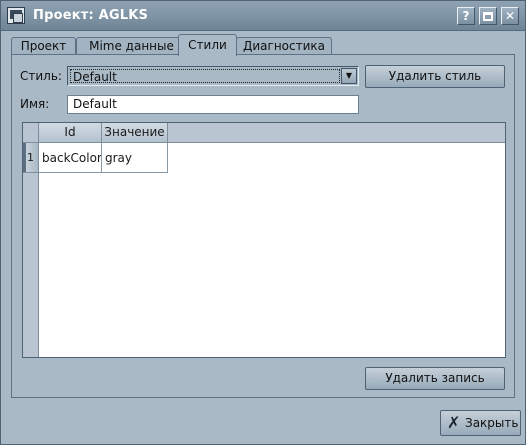 This screenshot has height=445, width=526. I want to click on tab-project: Проект, so click(43, 46).